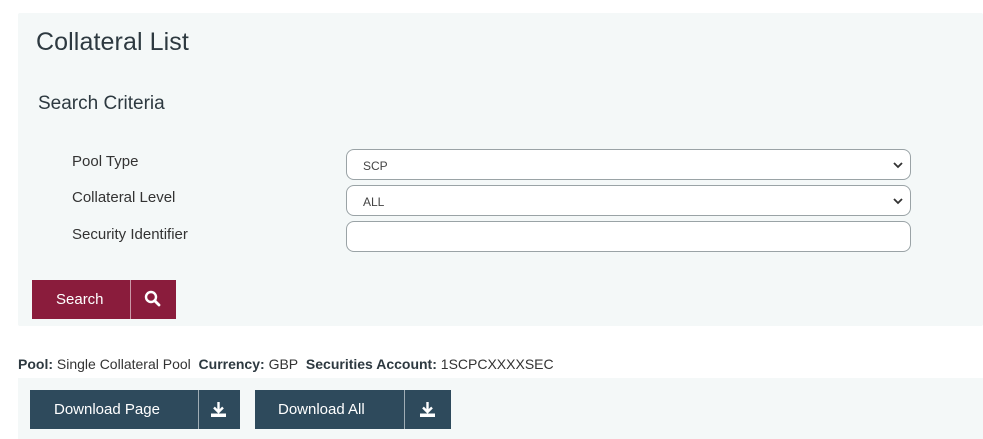 The image size is (983, 439). What do you see at coordinates (628, 164) in the screenshot?
I see `pool-type-select: SCP` at bounding box center [628, 164].